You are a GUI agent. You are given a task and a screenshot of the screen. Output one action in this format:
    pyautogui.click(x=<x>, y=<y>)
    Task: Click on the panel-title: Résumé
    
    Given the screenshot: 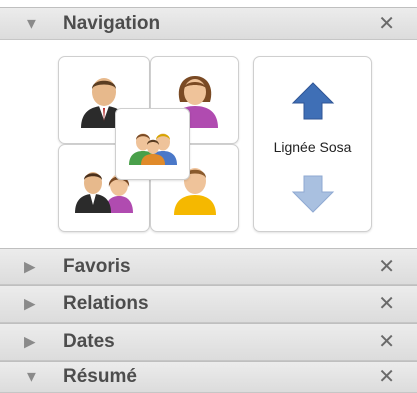 What is the action you would take?
    pyautogui.click(x=100, y=376)
    